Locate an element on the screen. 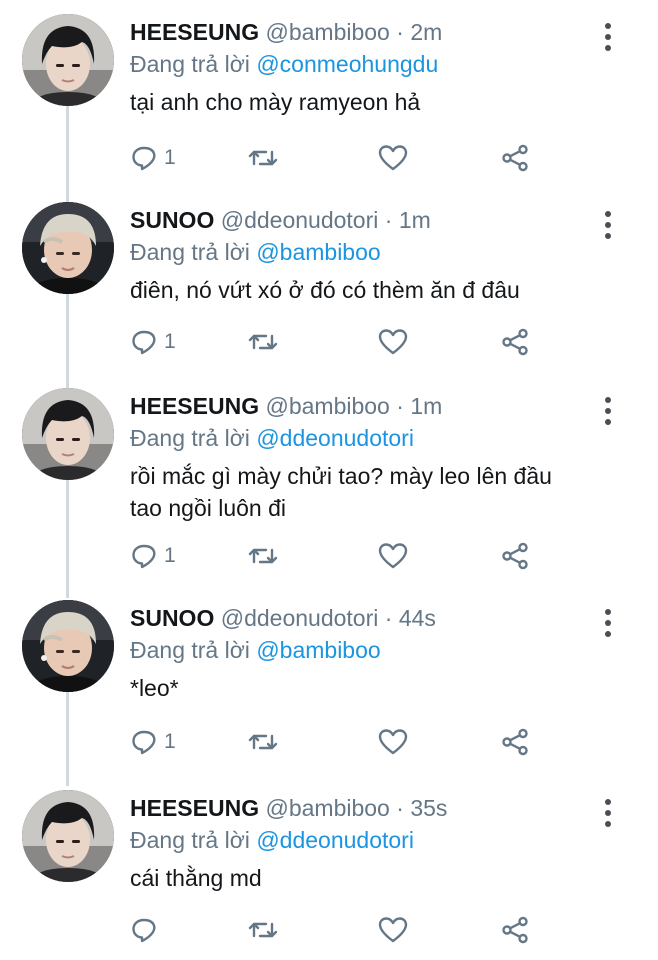 The width and height of the screenshot is (658, 960). timestamp: 2m is located at coordinates (426, 32).